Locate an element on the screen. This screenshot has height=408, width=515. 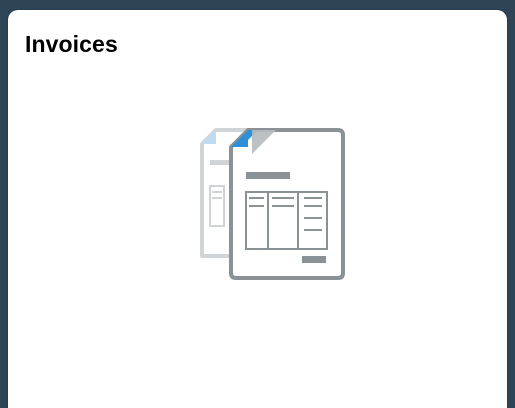
tile-title: Invoices is located at coordinates (71, 44).